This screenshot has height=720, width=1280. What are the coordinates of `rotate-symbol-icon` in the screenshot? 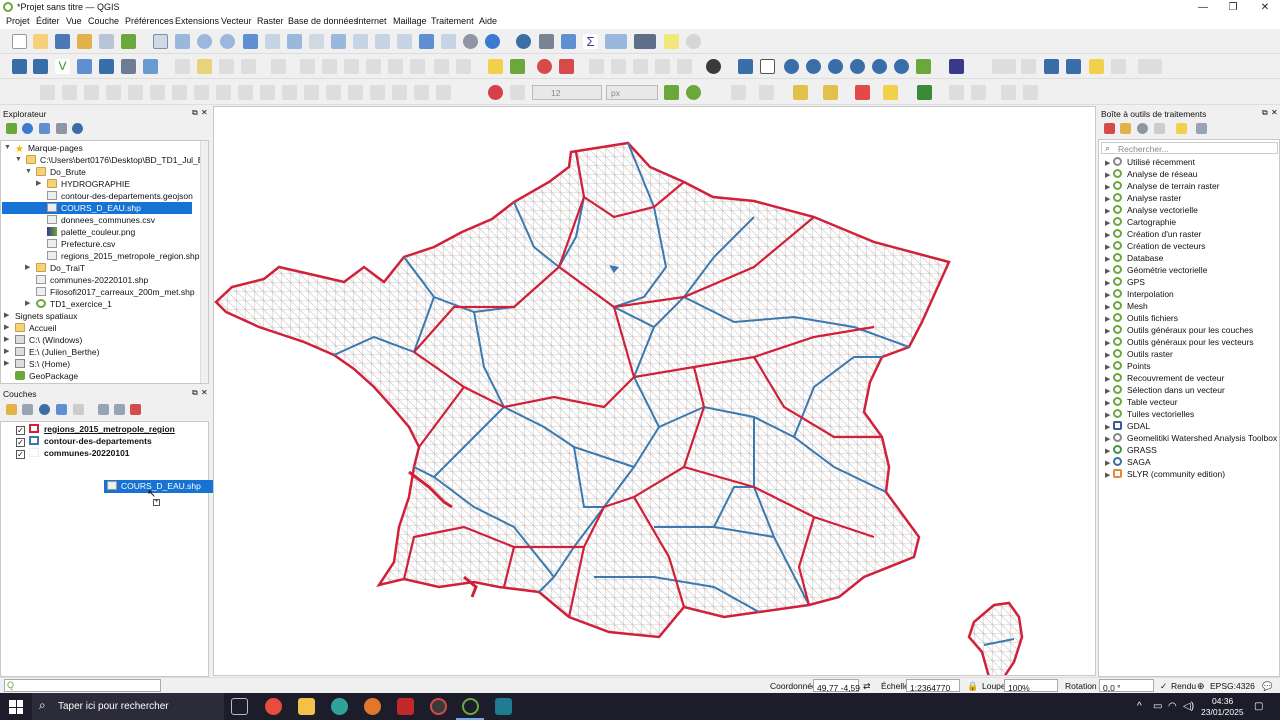 It's located at (355, 92).